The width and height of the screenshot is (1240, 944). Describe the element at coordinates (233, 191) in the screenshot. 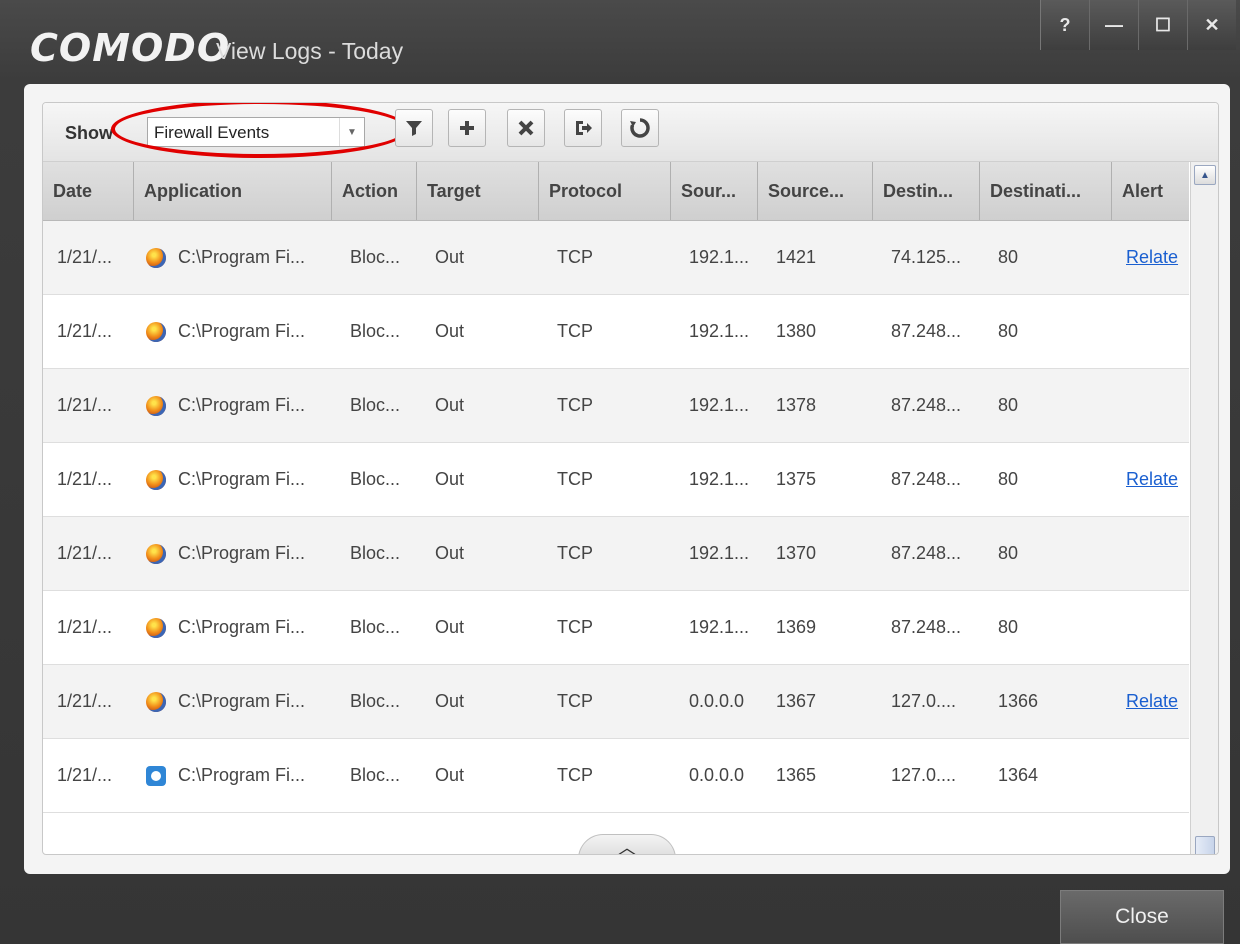

I see `column-header-application: Application` at that location.